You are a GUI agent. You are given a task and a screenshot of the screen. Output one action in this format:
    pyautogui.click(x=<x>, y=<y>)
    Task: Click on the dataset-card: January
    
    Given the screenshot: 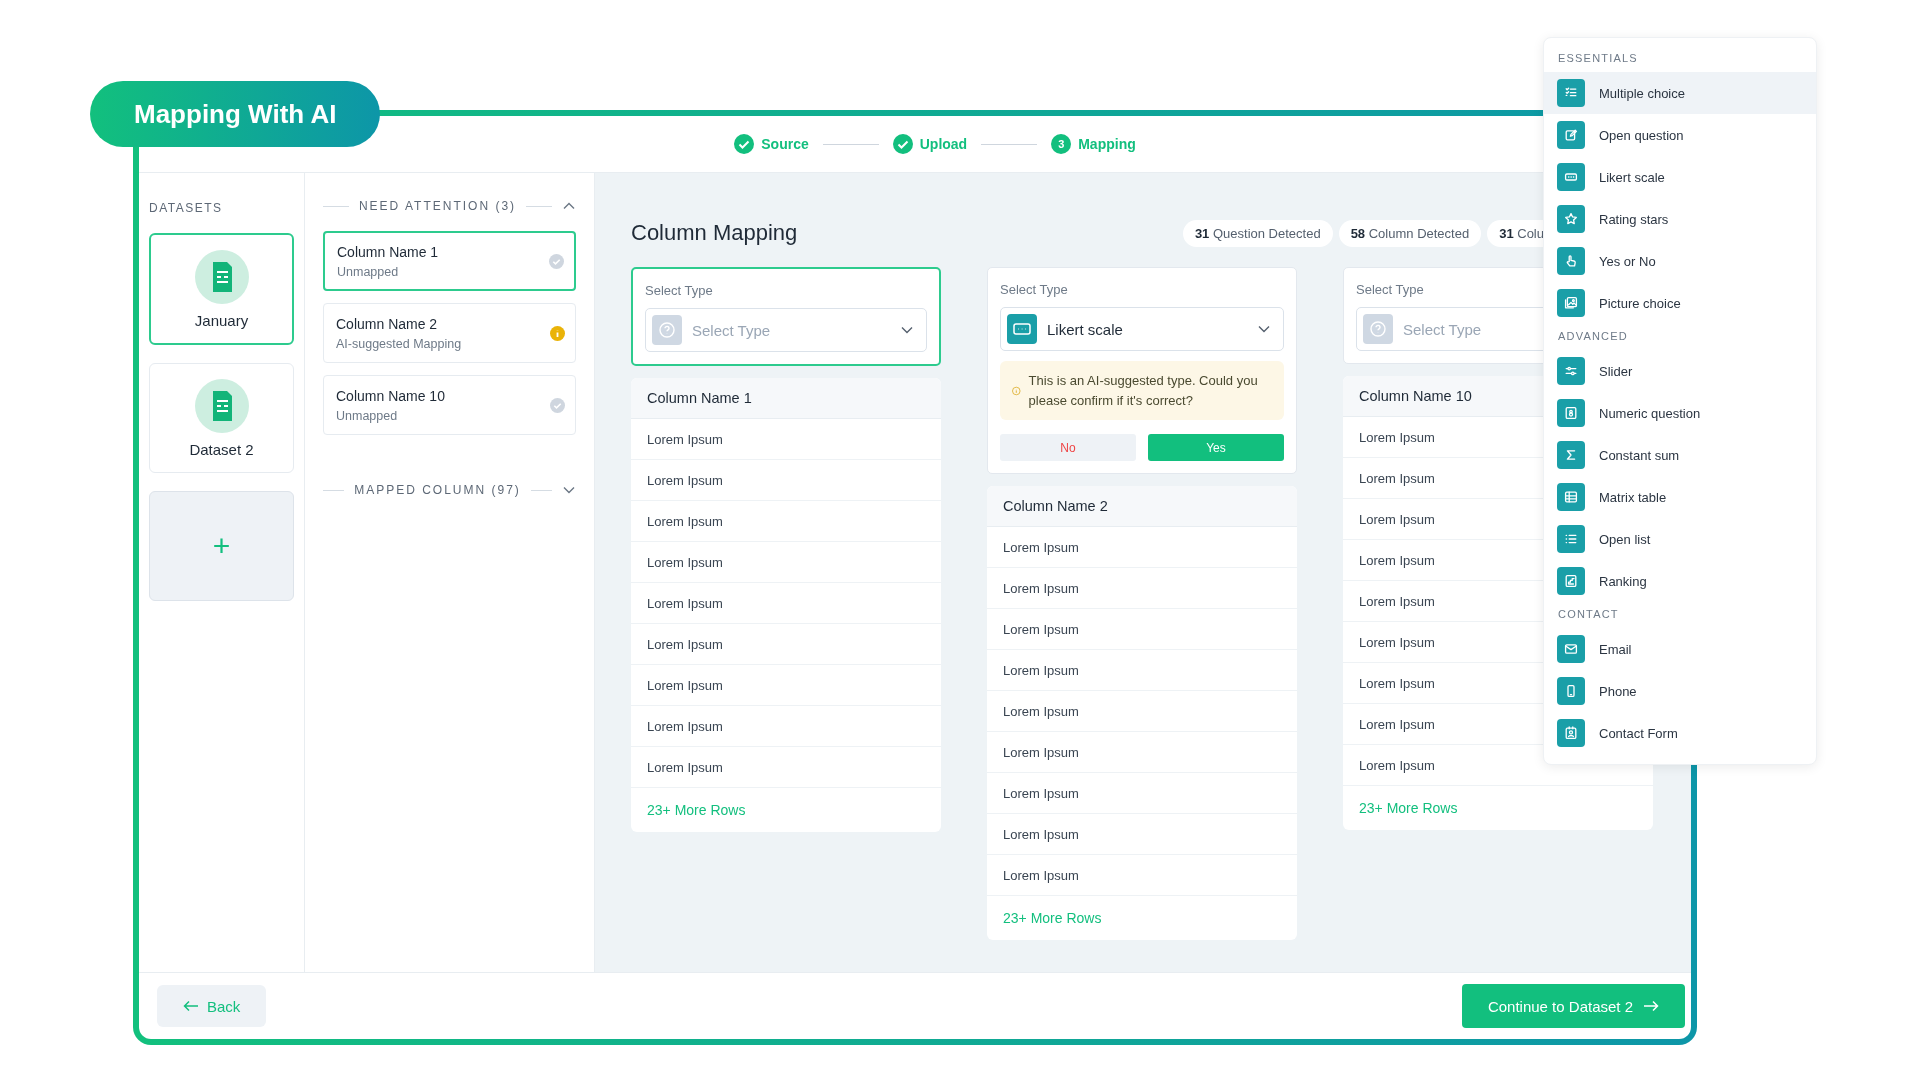 What is the action you would take?
    pyautogui.click(x=221, y=289)
    